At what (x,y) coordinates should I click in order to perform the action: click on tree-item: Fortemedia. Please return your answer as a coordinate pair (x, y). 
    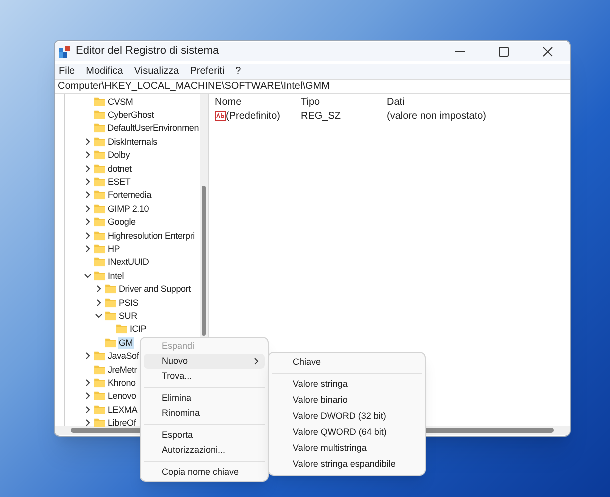
    Looking at the image, I should click on (130, 195).